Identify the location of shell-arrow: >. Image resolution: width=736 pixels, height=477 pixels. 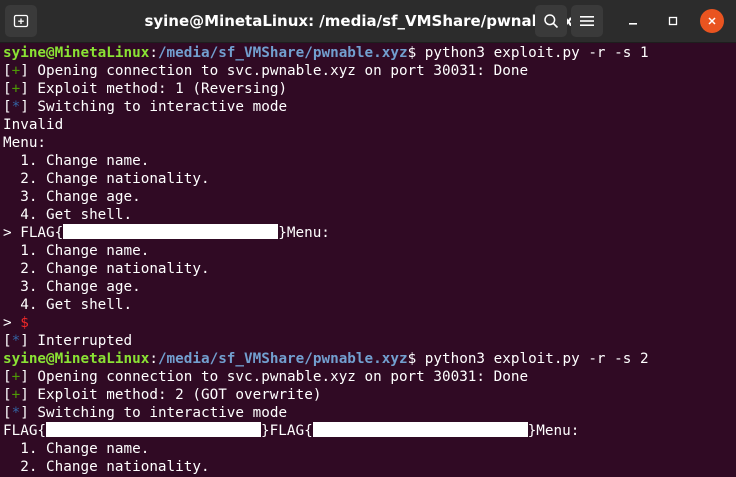
(12, 323).